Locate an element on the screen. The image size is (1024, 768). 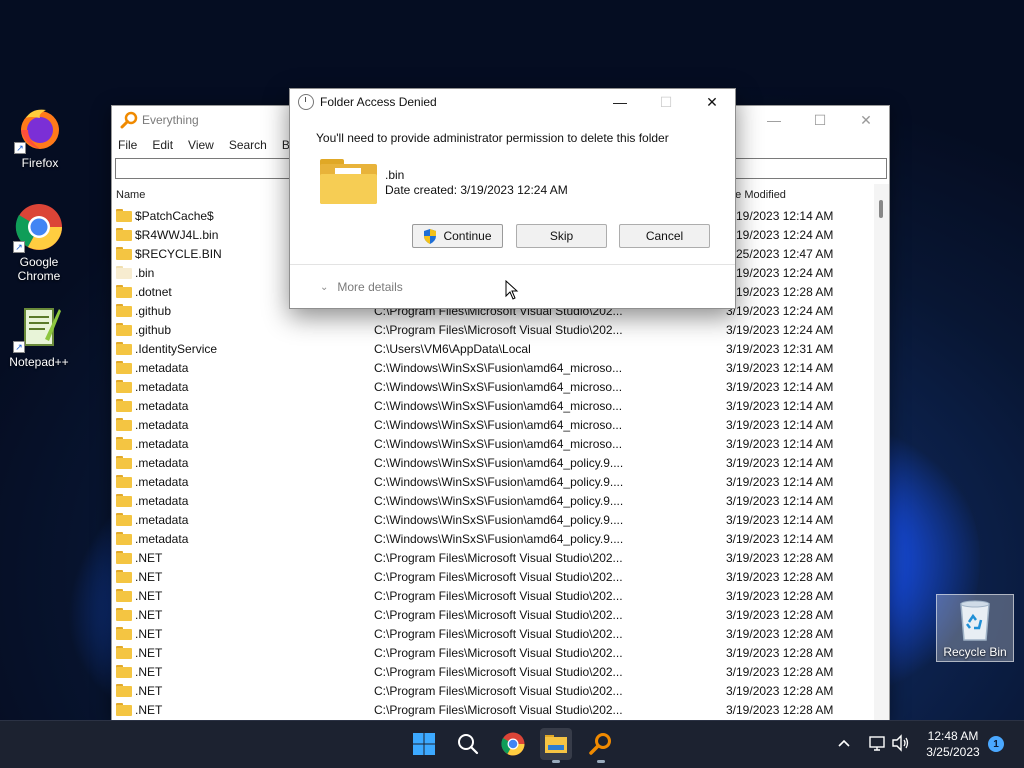
scrollbar-thumb is located at coordinates (881, 209).